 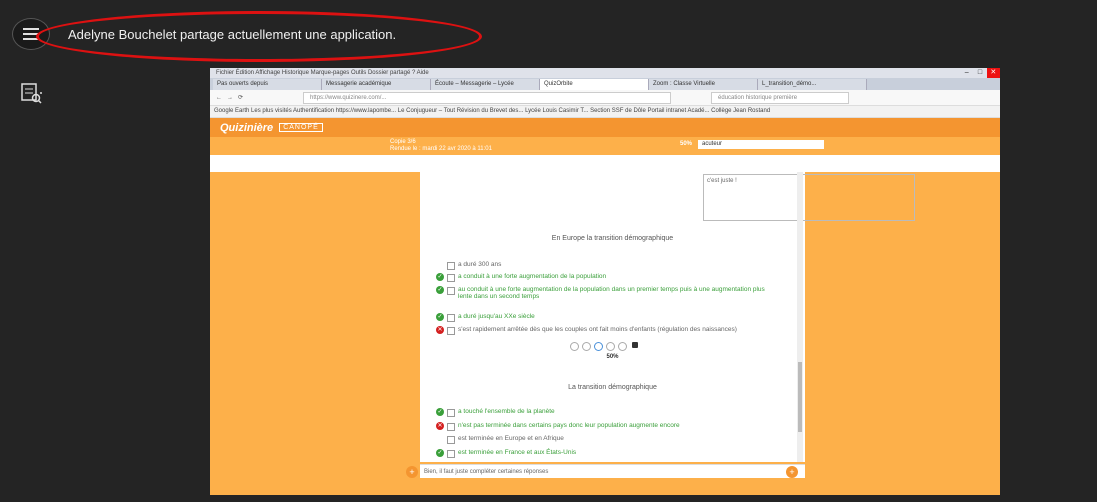 I want to click on question-title: La transition démographique, so click(x=612, y=387).